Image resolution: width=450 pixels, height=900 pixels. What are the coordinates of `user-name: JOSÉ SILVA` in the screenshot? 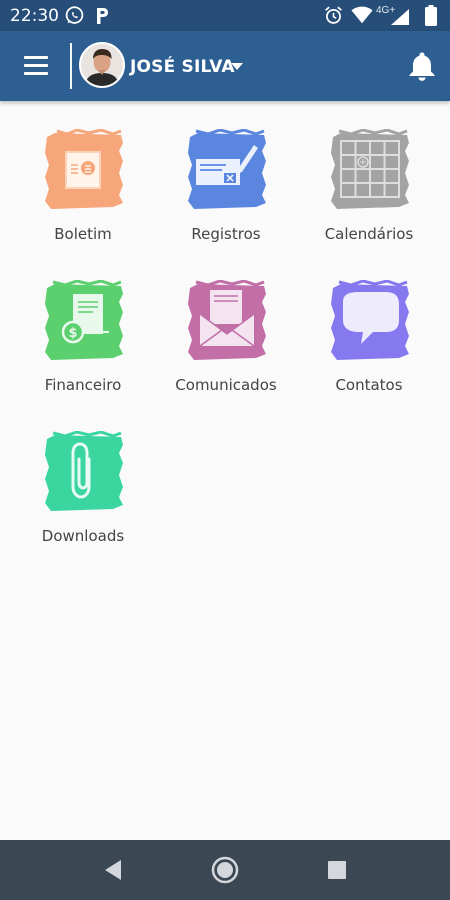 It's located at (182, 67).